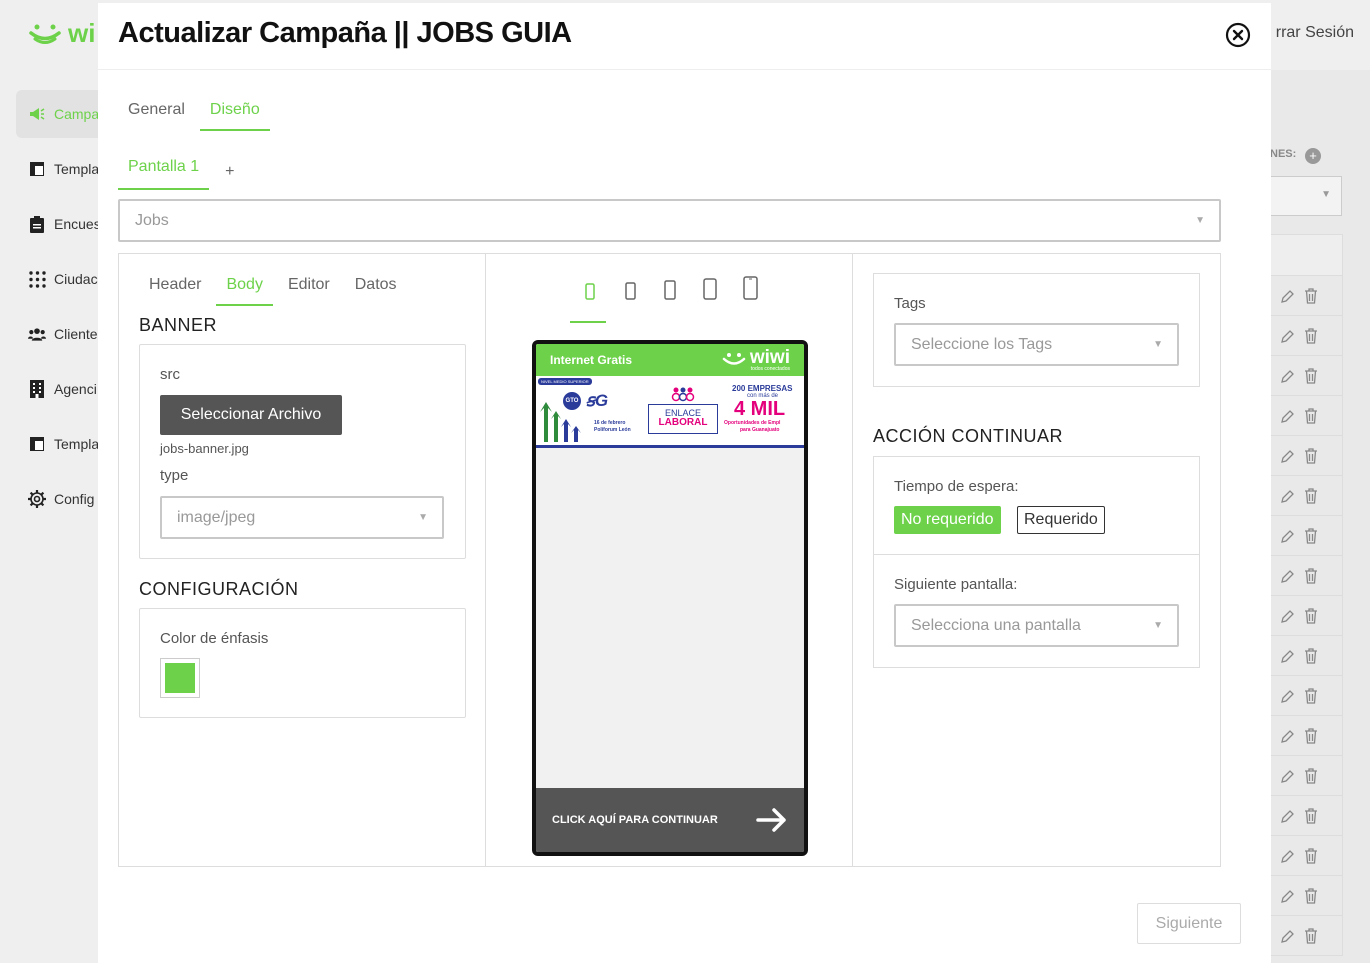  I want to click on actions-label: NES:, so click(1283, 154).